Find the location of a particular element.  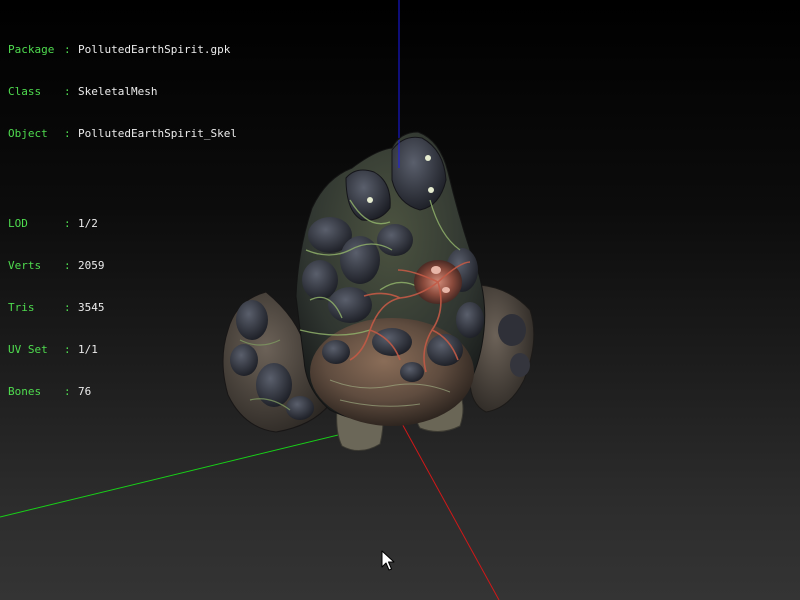

axis-x-line is located at coordinates (449, 509).